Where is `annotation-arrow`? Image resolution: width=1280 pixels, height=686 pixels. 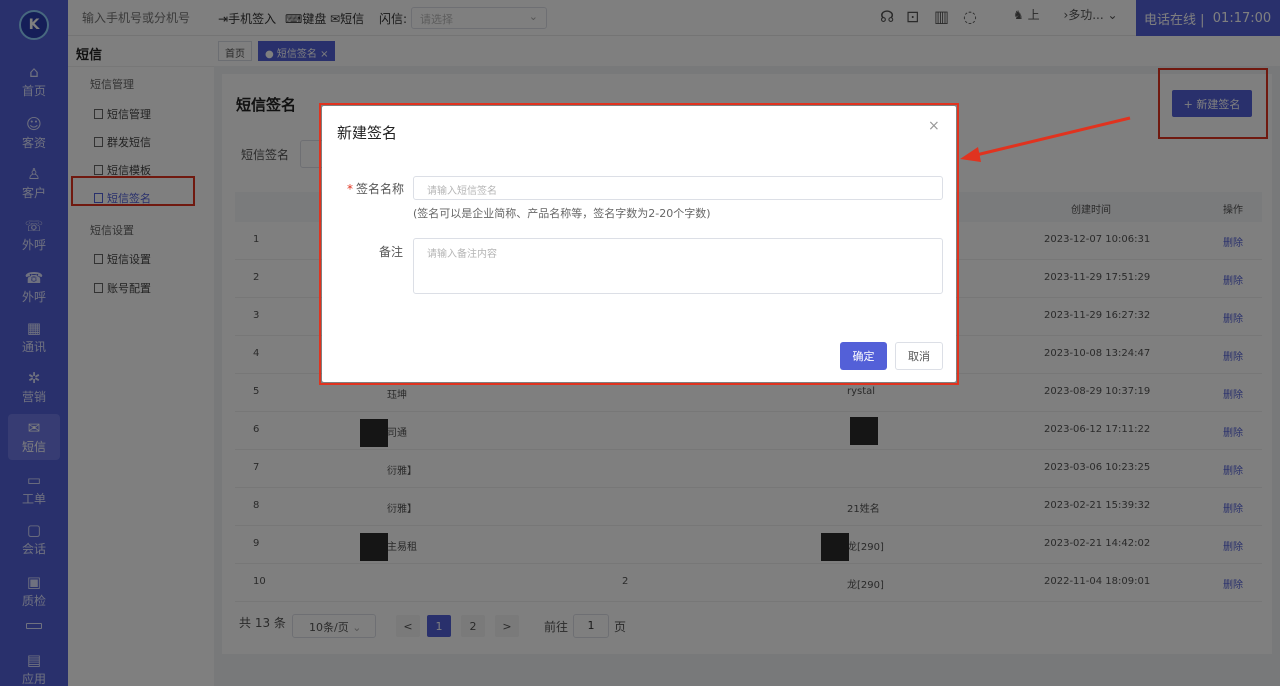 annotation-arrow is located at coordinates (1045, 139).